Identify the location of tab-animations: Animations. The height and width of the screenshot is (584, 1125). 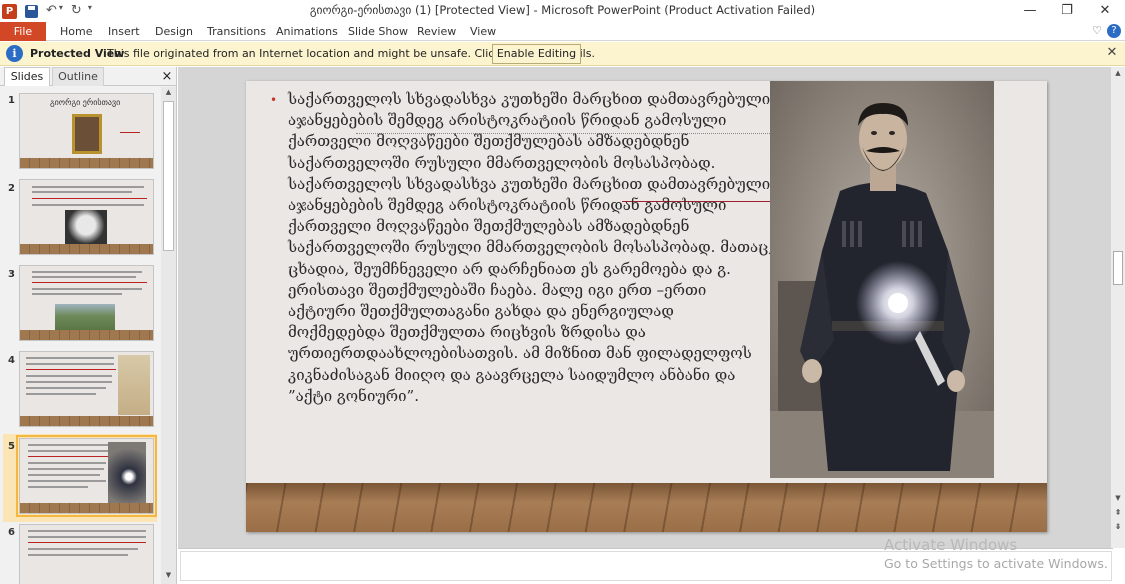
(307, 31).